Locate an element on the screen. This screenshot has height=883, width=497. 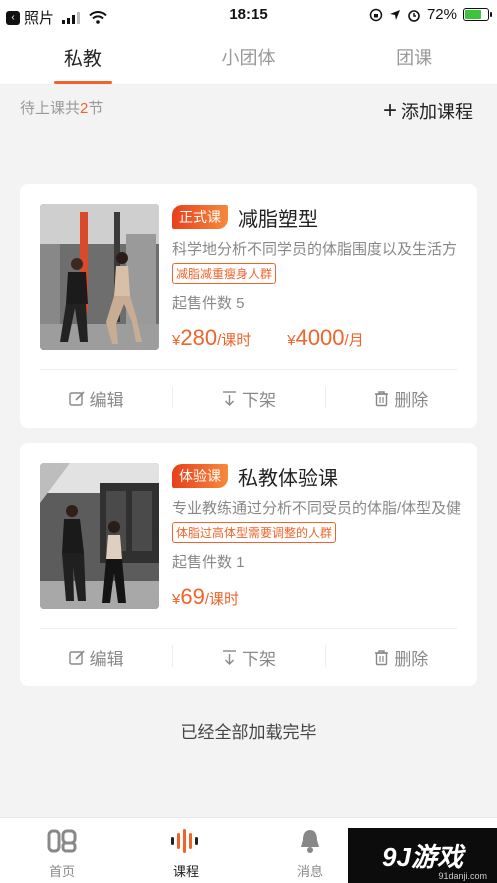
tab-private: 私教 is located at coordinates (83, 57).